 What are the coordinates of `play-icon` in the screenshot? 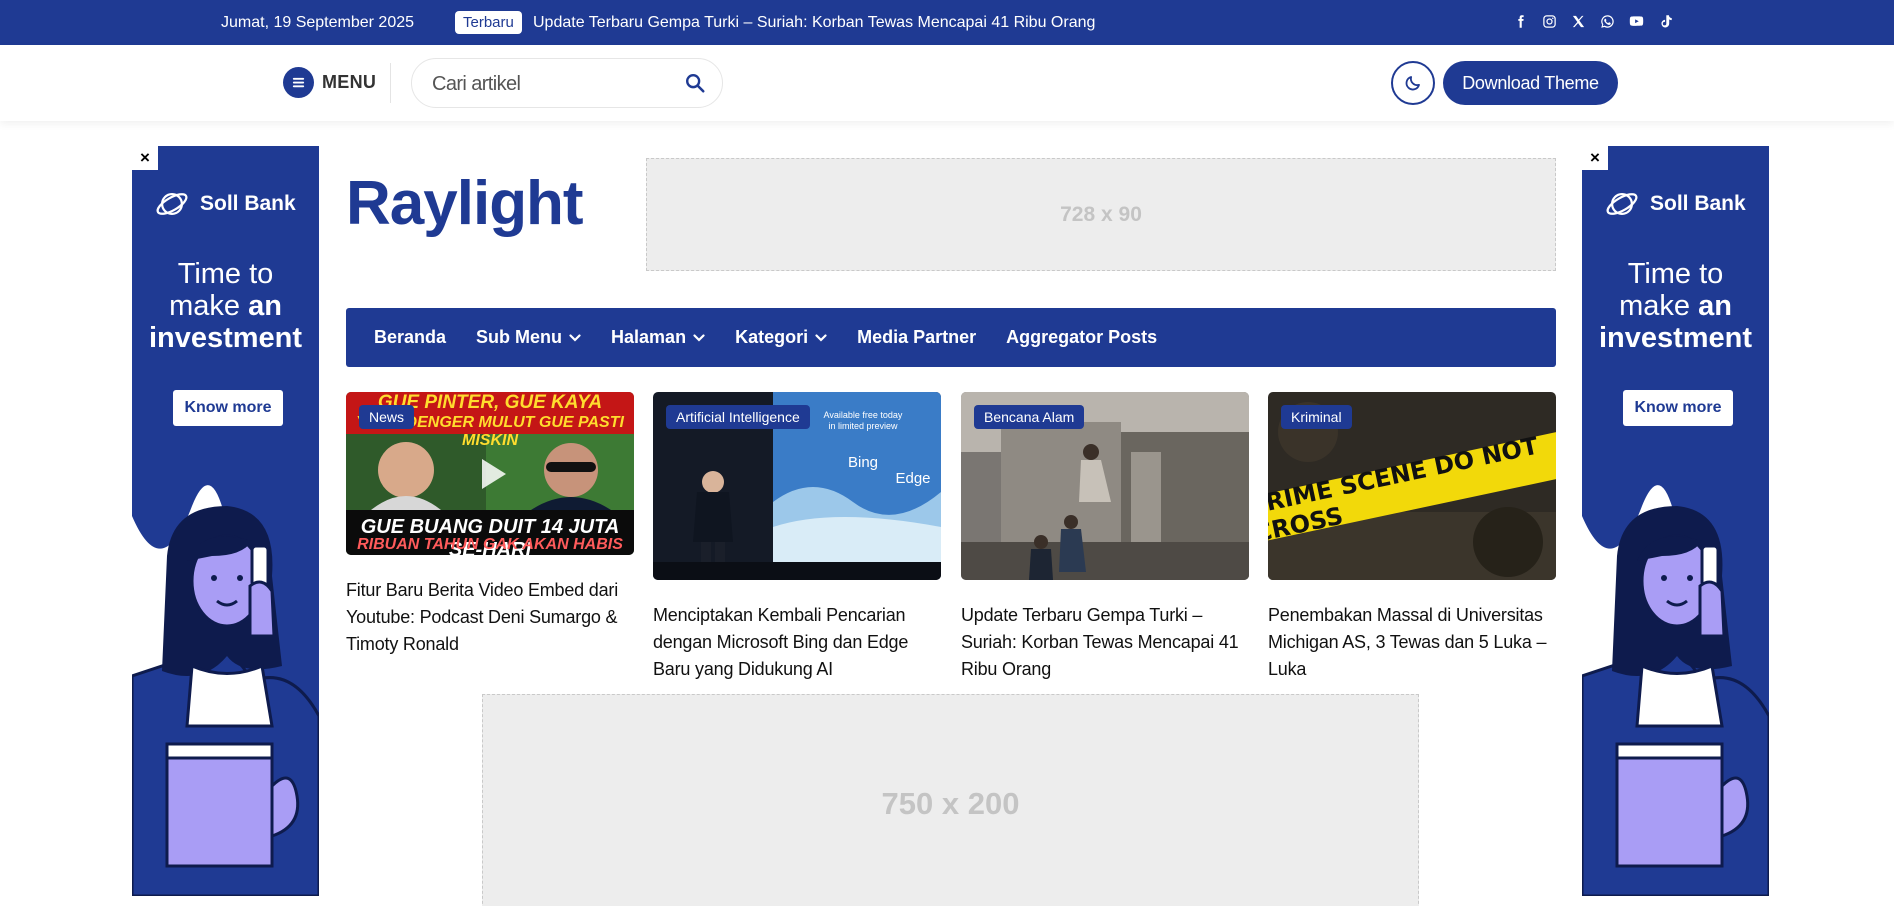 It's located at (492, 474).